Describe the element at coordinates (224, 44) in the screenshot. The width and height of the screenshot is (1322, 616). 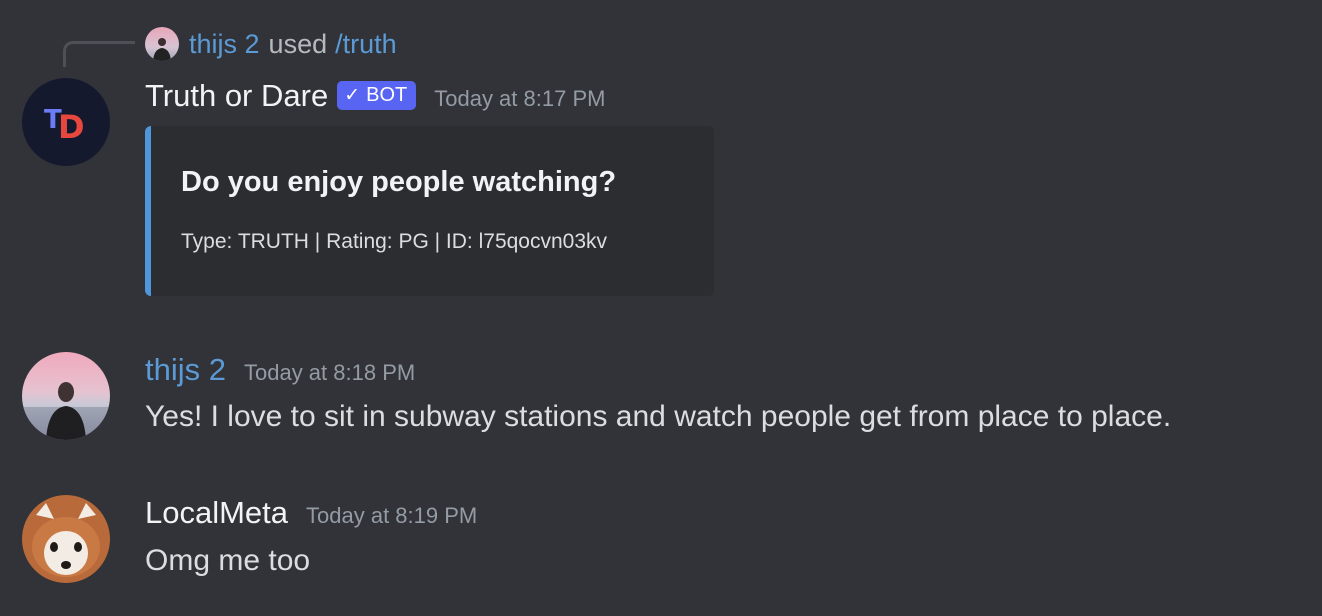
I see `reply-username: thijs 2` at that location.